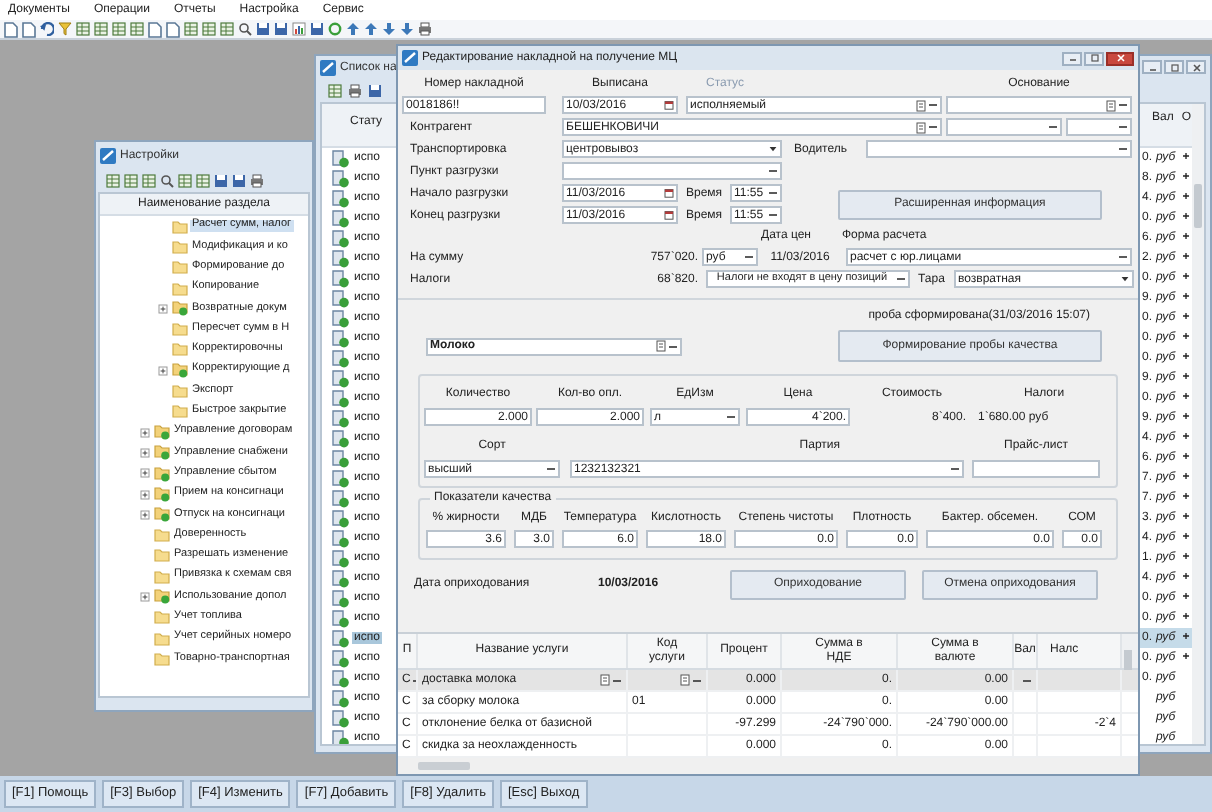  I want to click on minimize-icon, so click(1152, 67).